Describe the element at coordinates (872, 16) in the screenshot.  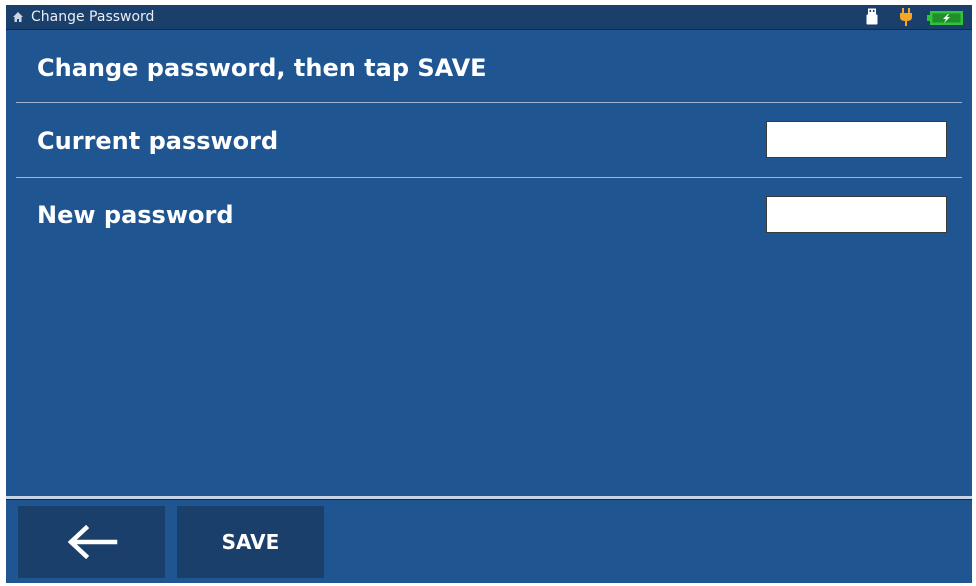
I see `usb-drive-icon` at that location.